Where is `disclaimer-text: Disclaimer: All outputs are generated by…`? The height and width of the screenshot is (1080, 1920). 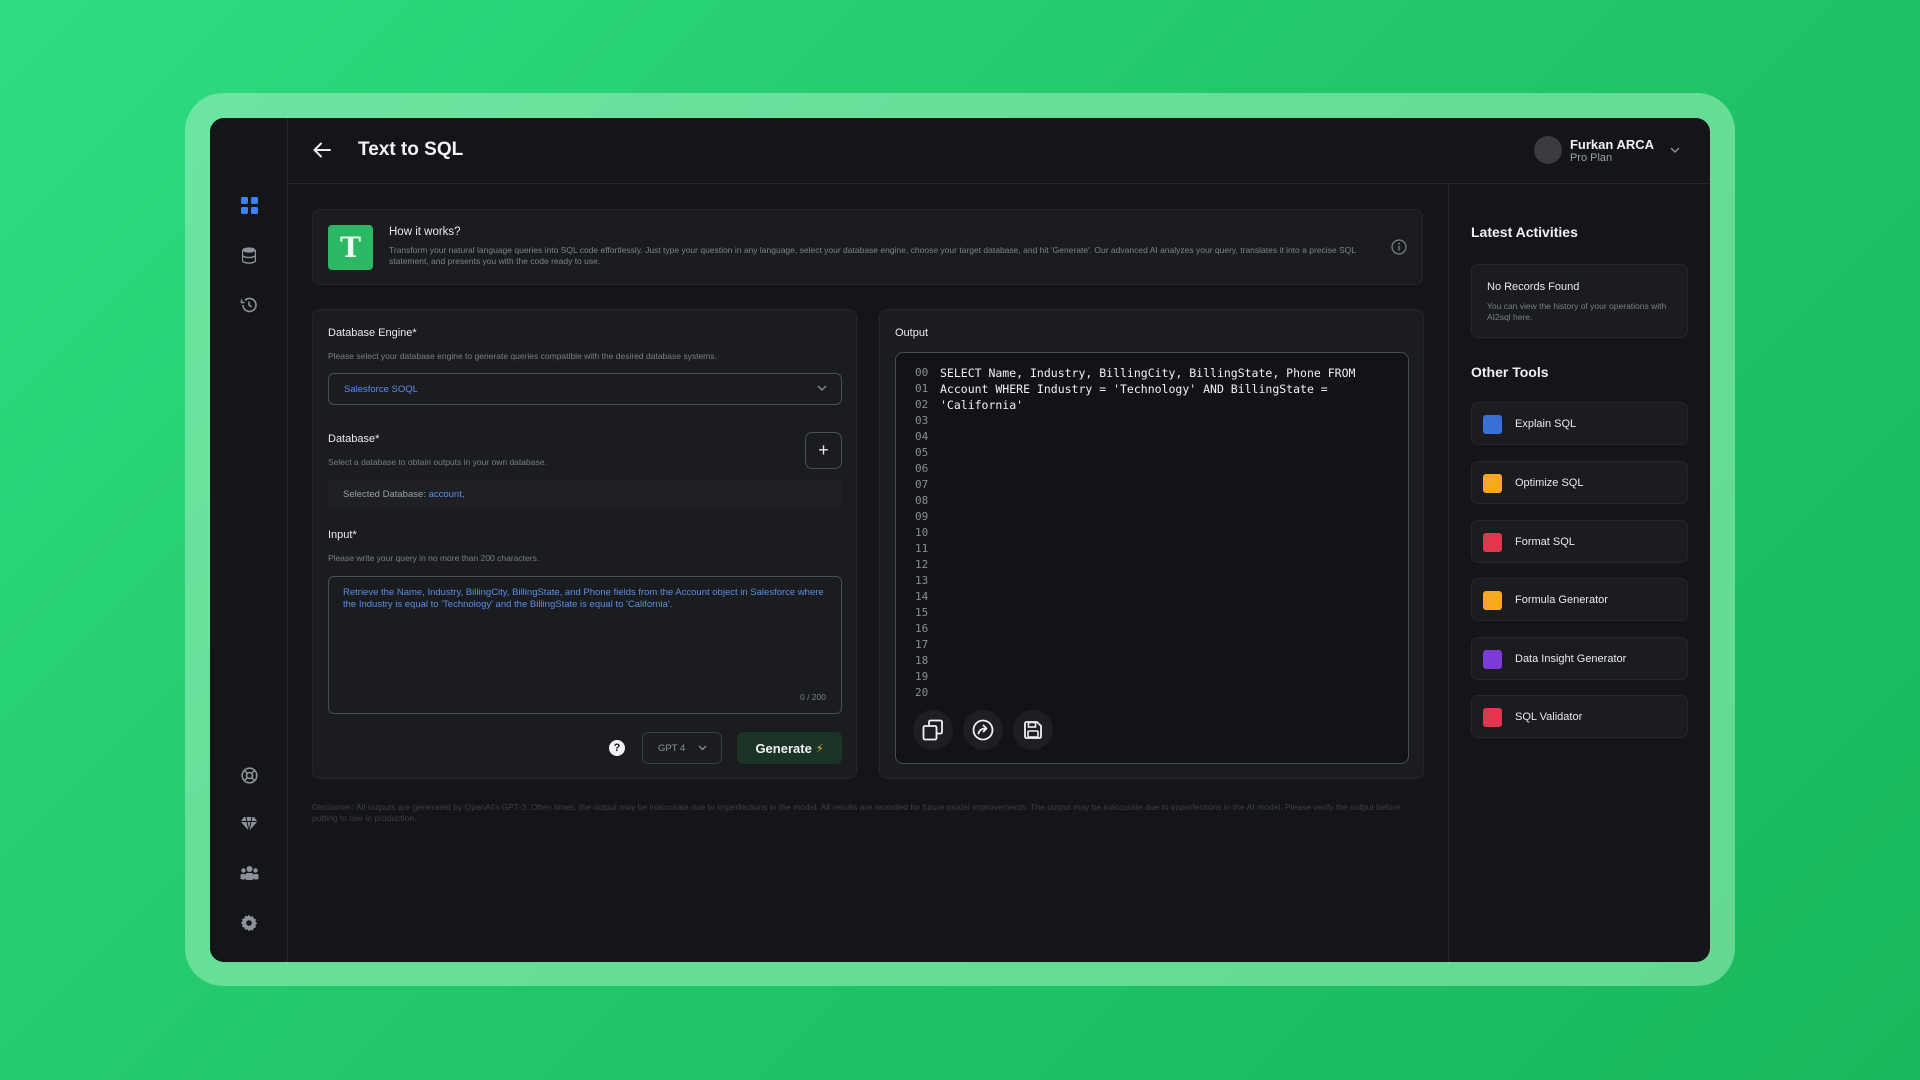
disclaimer-text: Disclaimer: All outputs are generated by… is located at coordinates (856, 812).